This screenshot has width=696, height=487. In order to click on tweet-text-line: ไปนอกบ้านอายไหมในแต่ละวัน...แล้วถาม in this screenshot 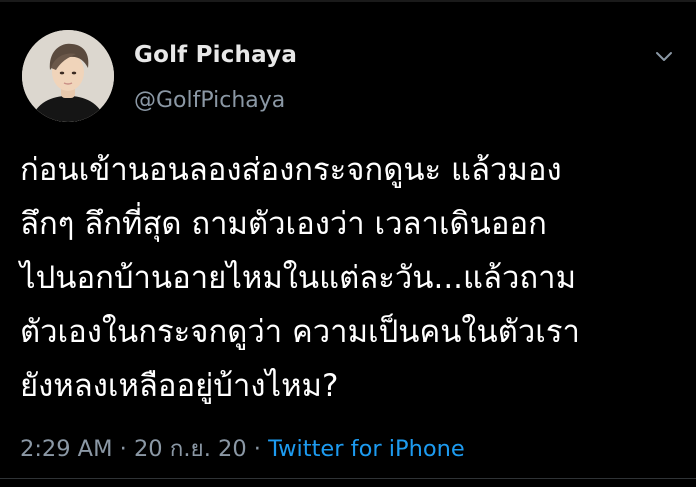, I will do `click(298, 278)`.